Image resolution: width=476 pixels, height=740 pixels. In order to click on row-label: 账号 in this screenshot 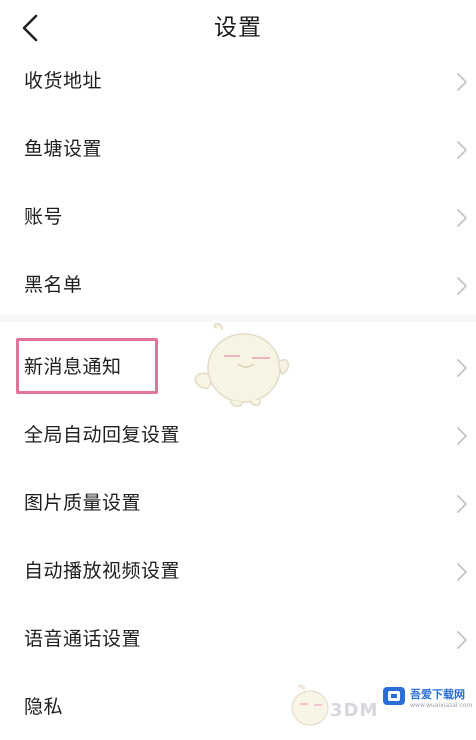, I will do `click(44, 217)`.